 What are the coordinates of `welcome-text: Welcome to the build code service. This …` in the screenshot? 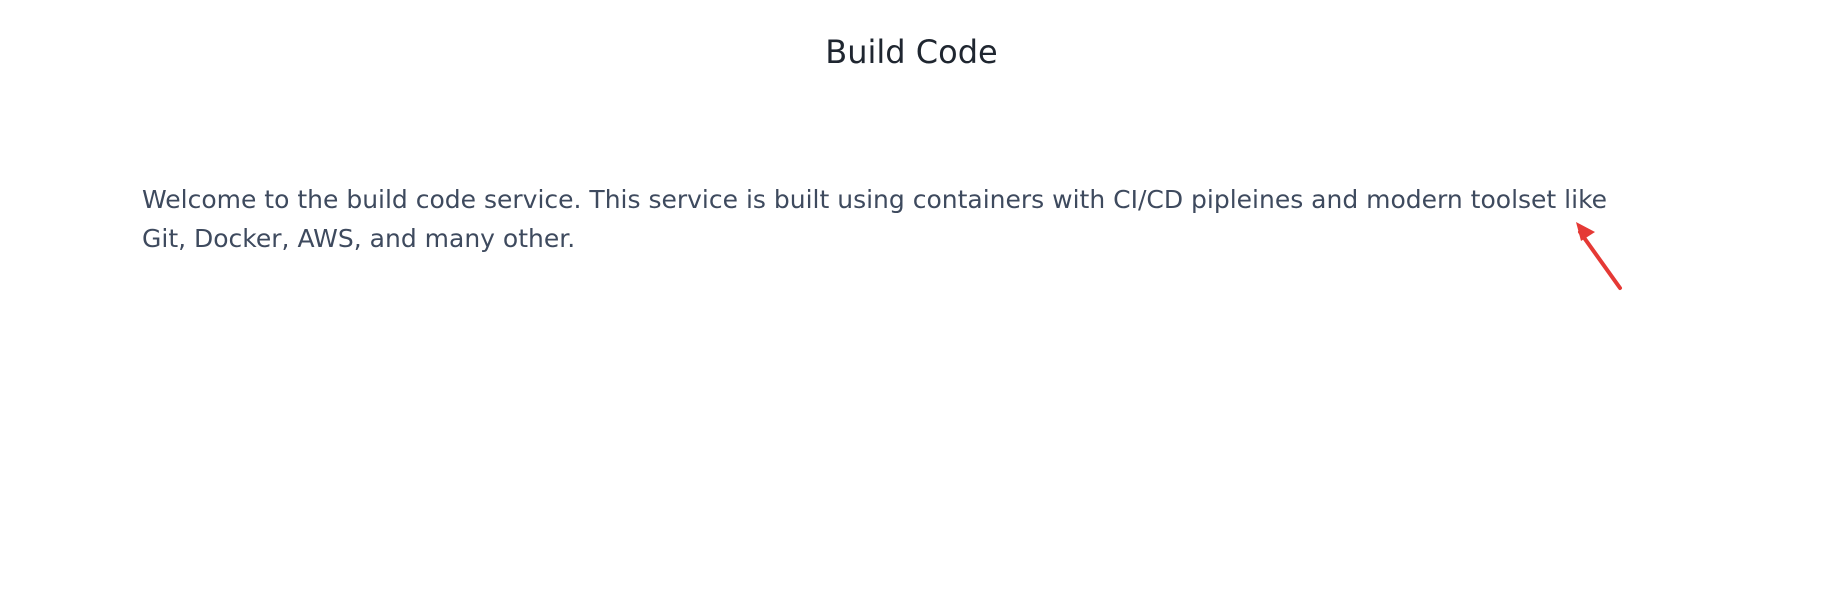 It's located at (875, 219).